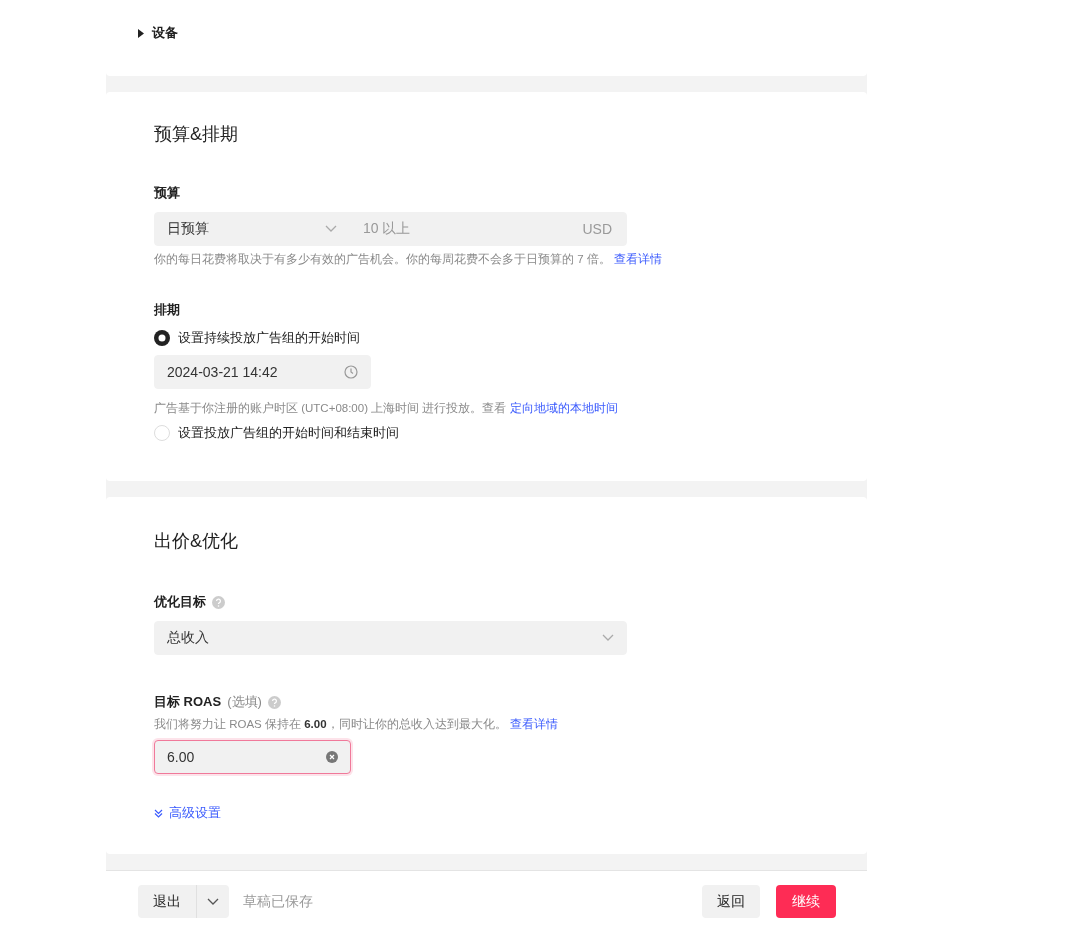 Image resolution: width=1080 pixels, height=932 pixels. What do you see at coordinates (390, 638) in the screenshot?
I see `optimization-goal-select: 总收入` at bounding box center [390, 638].